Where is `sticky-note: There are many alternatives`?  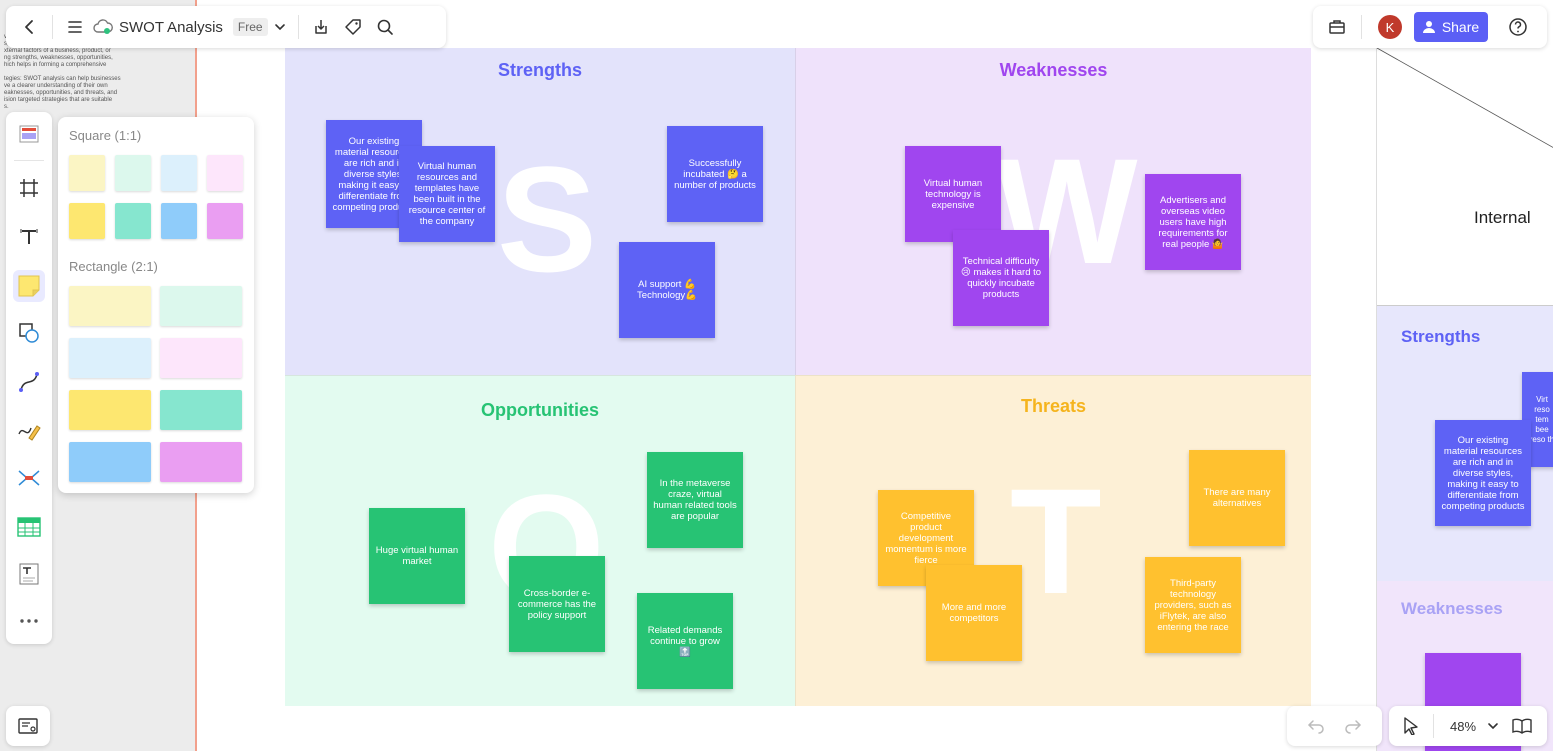
sticky-note: There are many alternatives is located at coordinates (1237, 498).